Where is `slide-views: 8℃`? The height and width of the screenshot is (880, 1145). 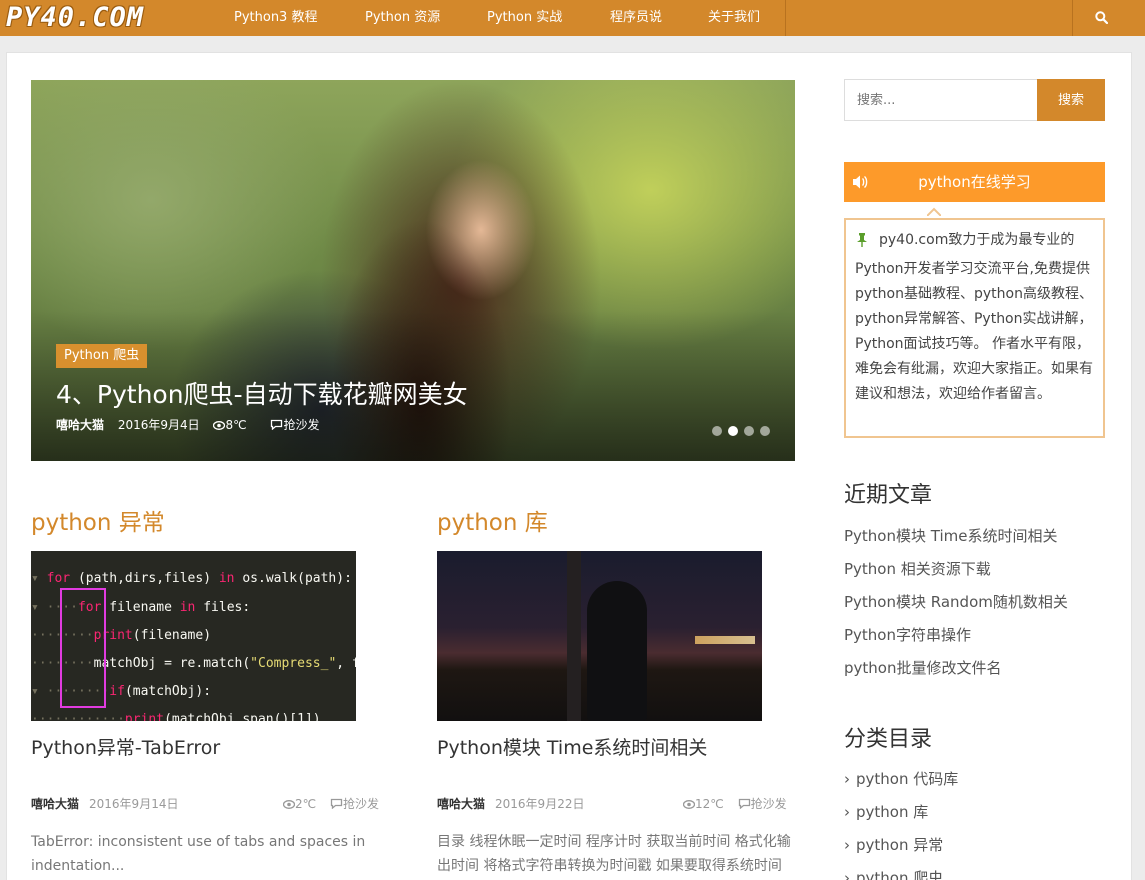 slide-views: 8℃ is located at coordinates (236, 425).